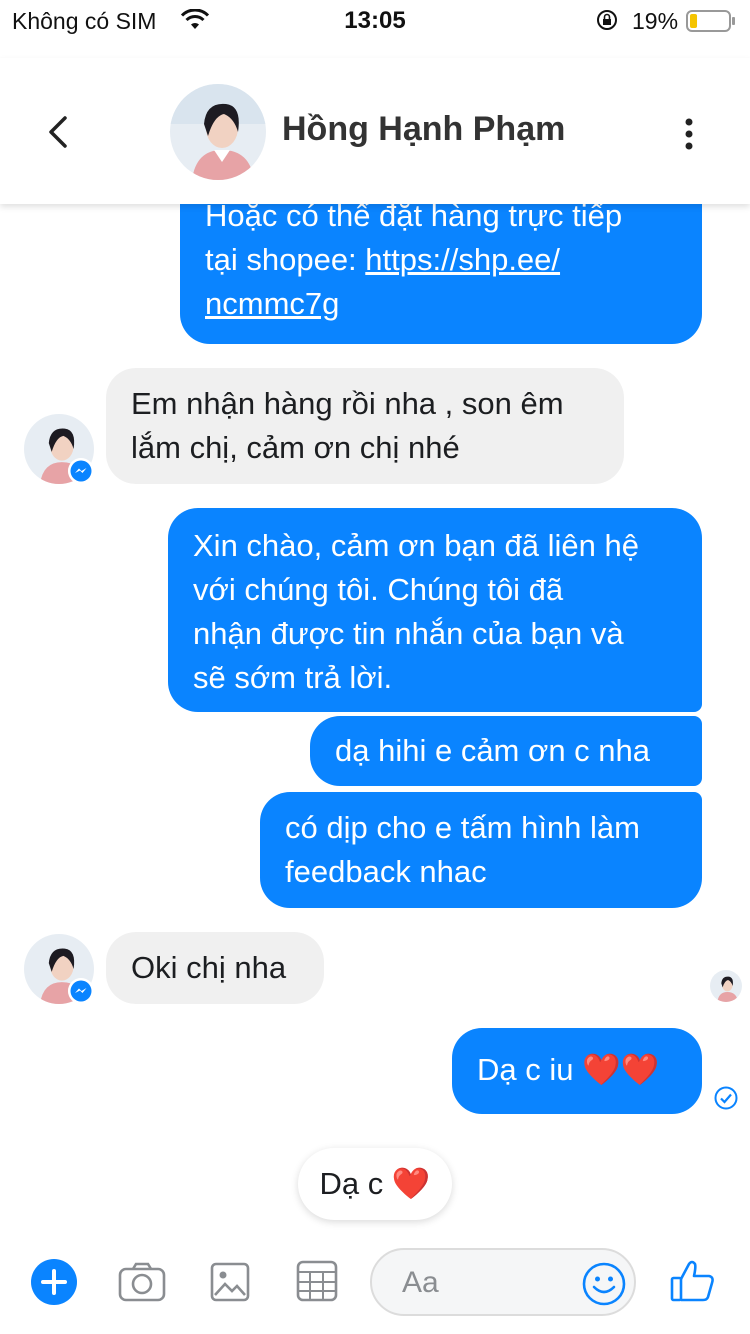  Describe the element at coordinates (218, 132) in the screenshot. I see `contact-avatar` at that location.